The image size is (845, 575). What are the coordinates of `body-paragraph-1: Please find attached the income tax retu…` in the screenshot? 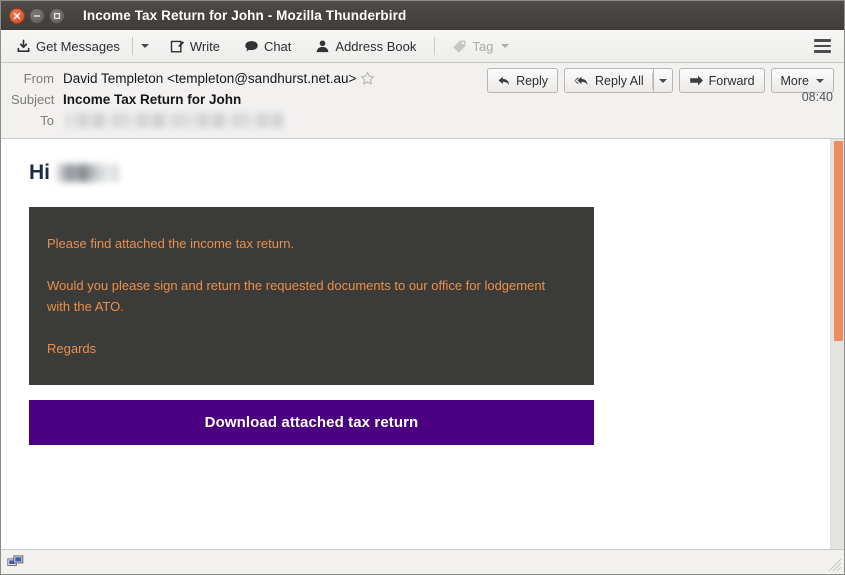 It's located at (171, 243).